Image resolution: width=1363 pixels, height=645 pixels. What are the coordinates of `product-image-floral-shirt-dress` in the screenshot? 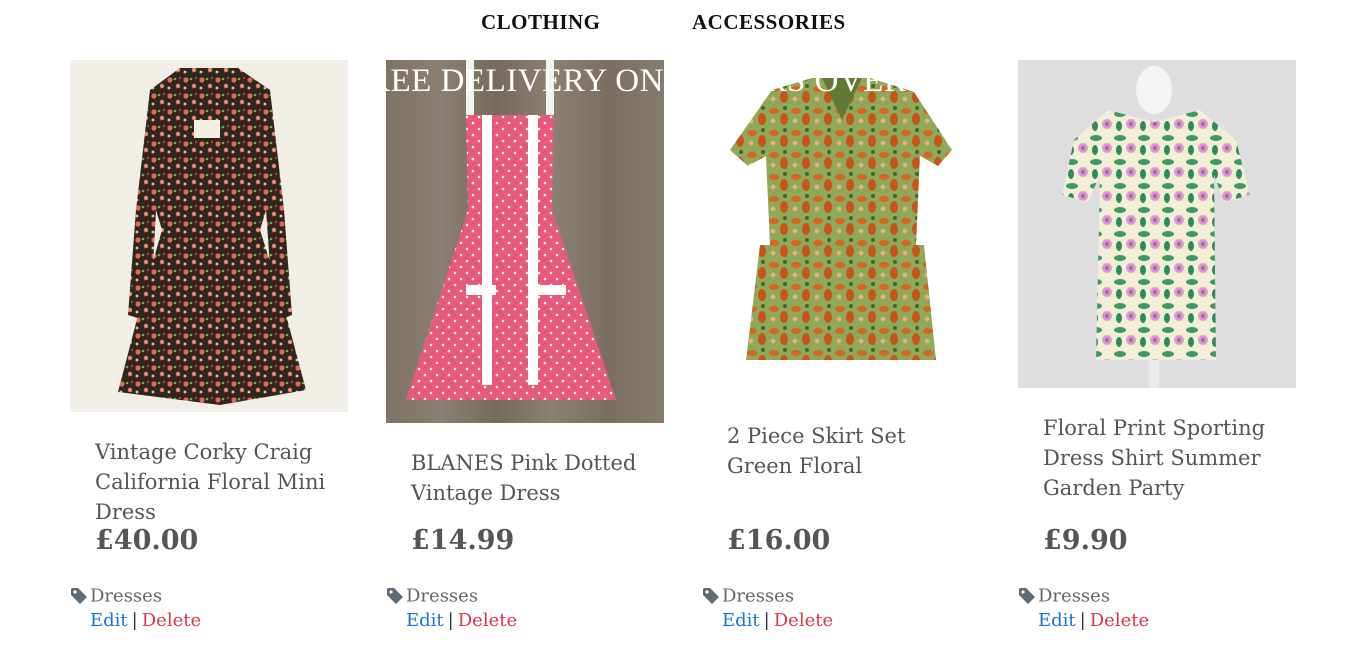 It's located at (1157, 224).